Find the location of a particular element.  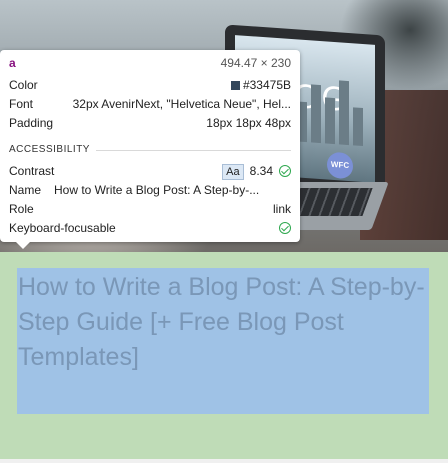

color-value: #33475B is located at coordinates (266, 85).